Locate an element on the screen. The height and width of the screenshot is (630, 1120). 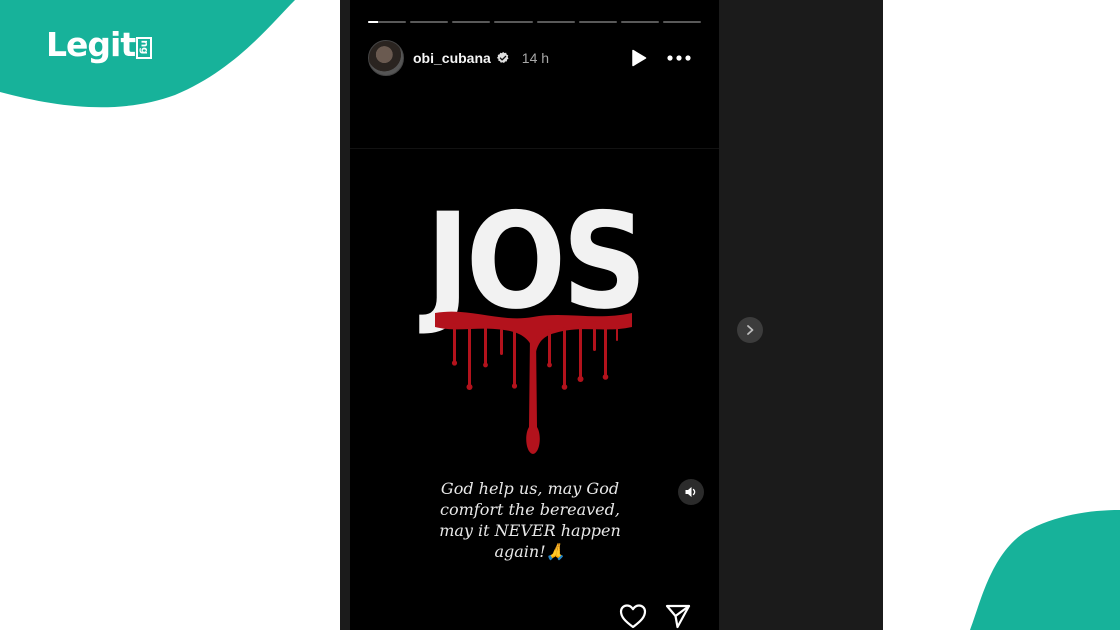
story-header: obi_cubana 14 h is located at coordinates (534, 58).